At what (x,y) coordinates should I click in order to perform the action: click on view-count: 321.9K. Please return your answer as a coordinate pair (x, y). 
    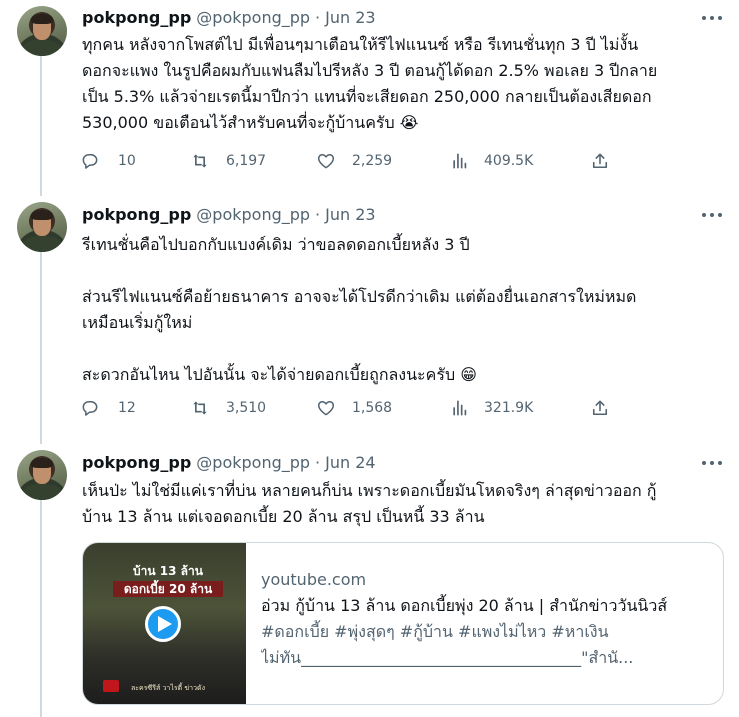
    Looking at the image, I should click on (509, 408).